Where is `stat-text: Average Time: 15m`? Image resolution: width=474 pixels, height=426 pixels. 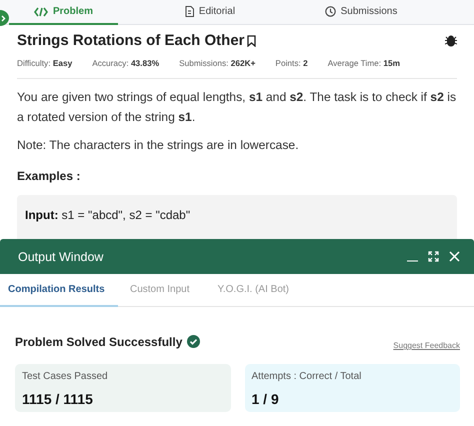
stat-text: Average Time: 15m is located at coordinates (364, 63).